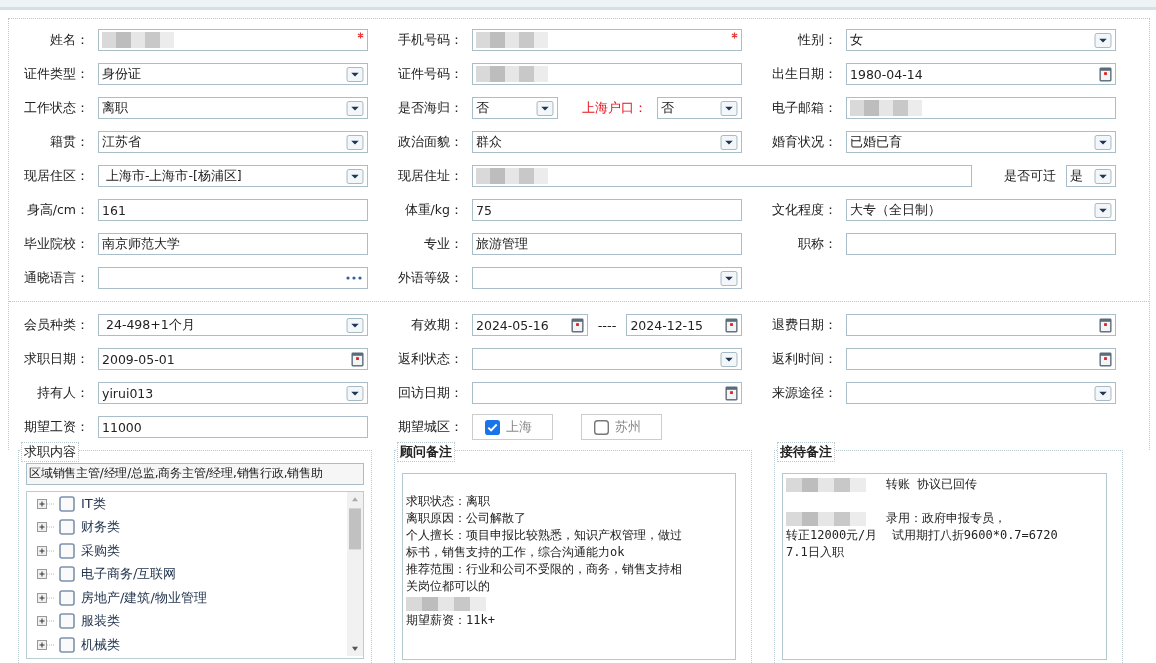 This screenshot has width=1156, height=663. Describe the element at coordinates (100, 550) in the screenshot. I see `tree-item: 采购类` at that location.